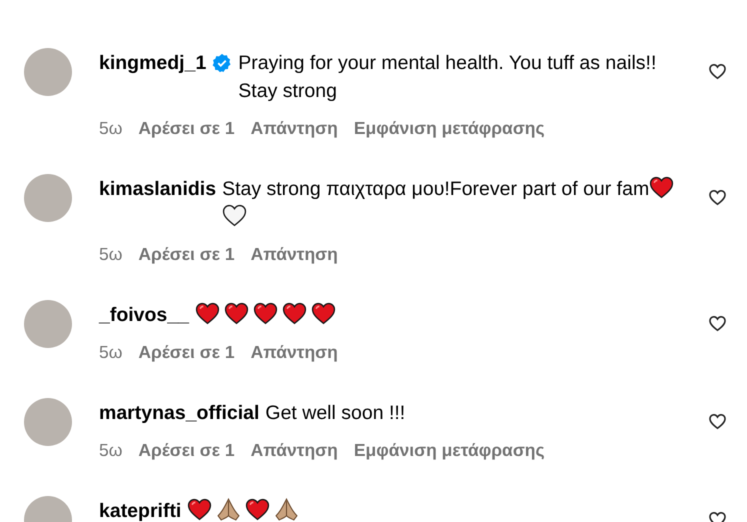  I want to click on username-link: _foivos__, so click(144, 315).